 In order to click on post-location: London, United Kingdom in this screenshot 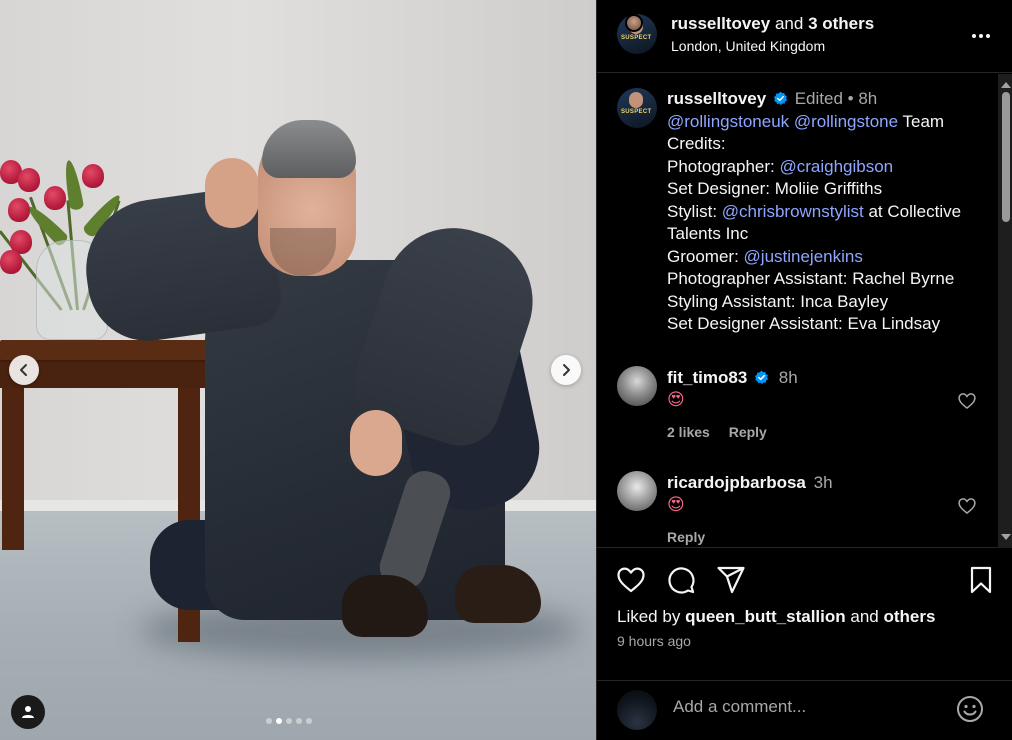, I will do `click(748, 46)`.